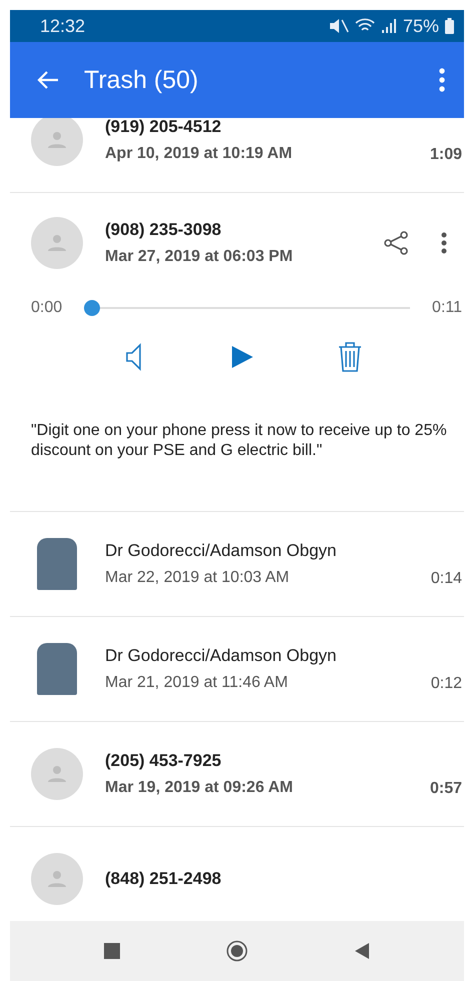 Image resolution: width=474 pixels, height=981 pixels. Describe the element at coordinates (237, 669) in the screenshot. I see `call-row: Dr Godorecci/Adamson Obgyn Mar 21, 2019 at 11:46 AM 0:12` at that location.